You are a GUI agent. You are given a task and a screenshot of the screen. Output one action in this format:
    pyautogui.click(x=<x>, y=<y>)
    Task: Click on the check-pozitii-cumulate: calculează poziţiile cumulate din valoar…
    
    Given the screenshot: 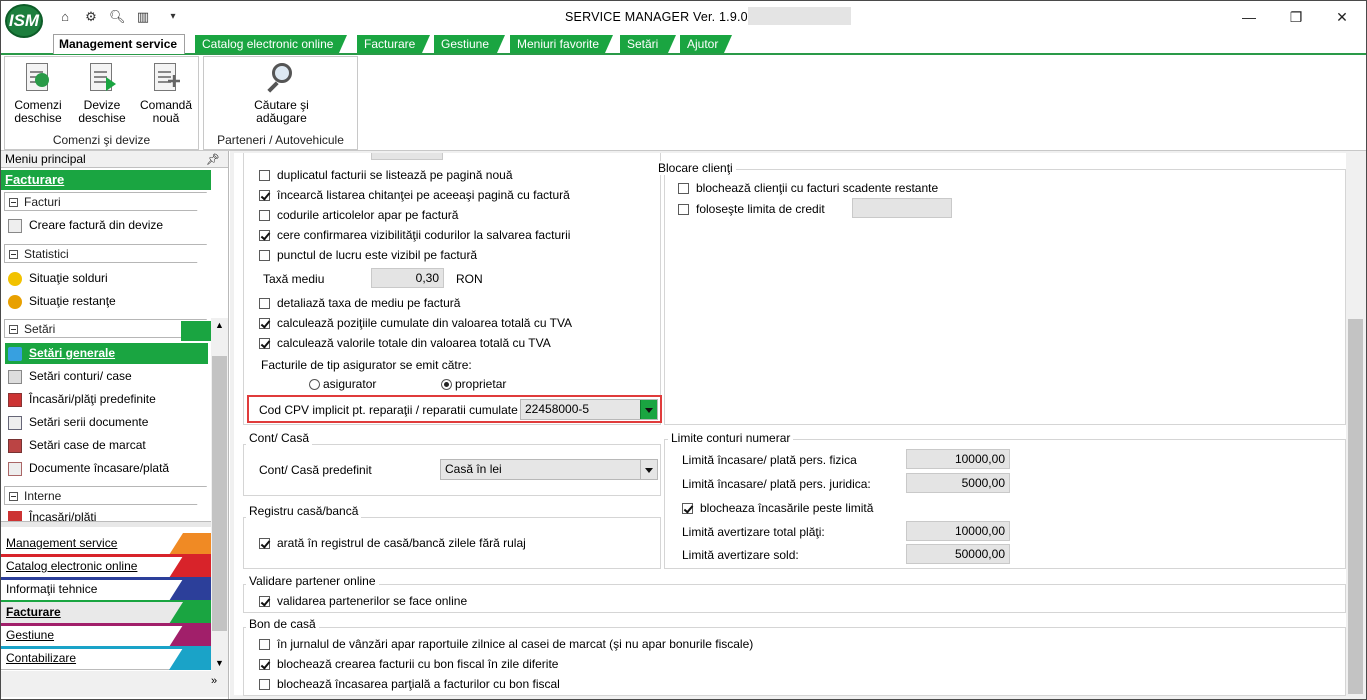 What is the action you would take?
    pyautogui.click(x=415, y=323)
    